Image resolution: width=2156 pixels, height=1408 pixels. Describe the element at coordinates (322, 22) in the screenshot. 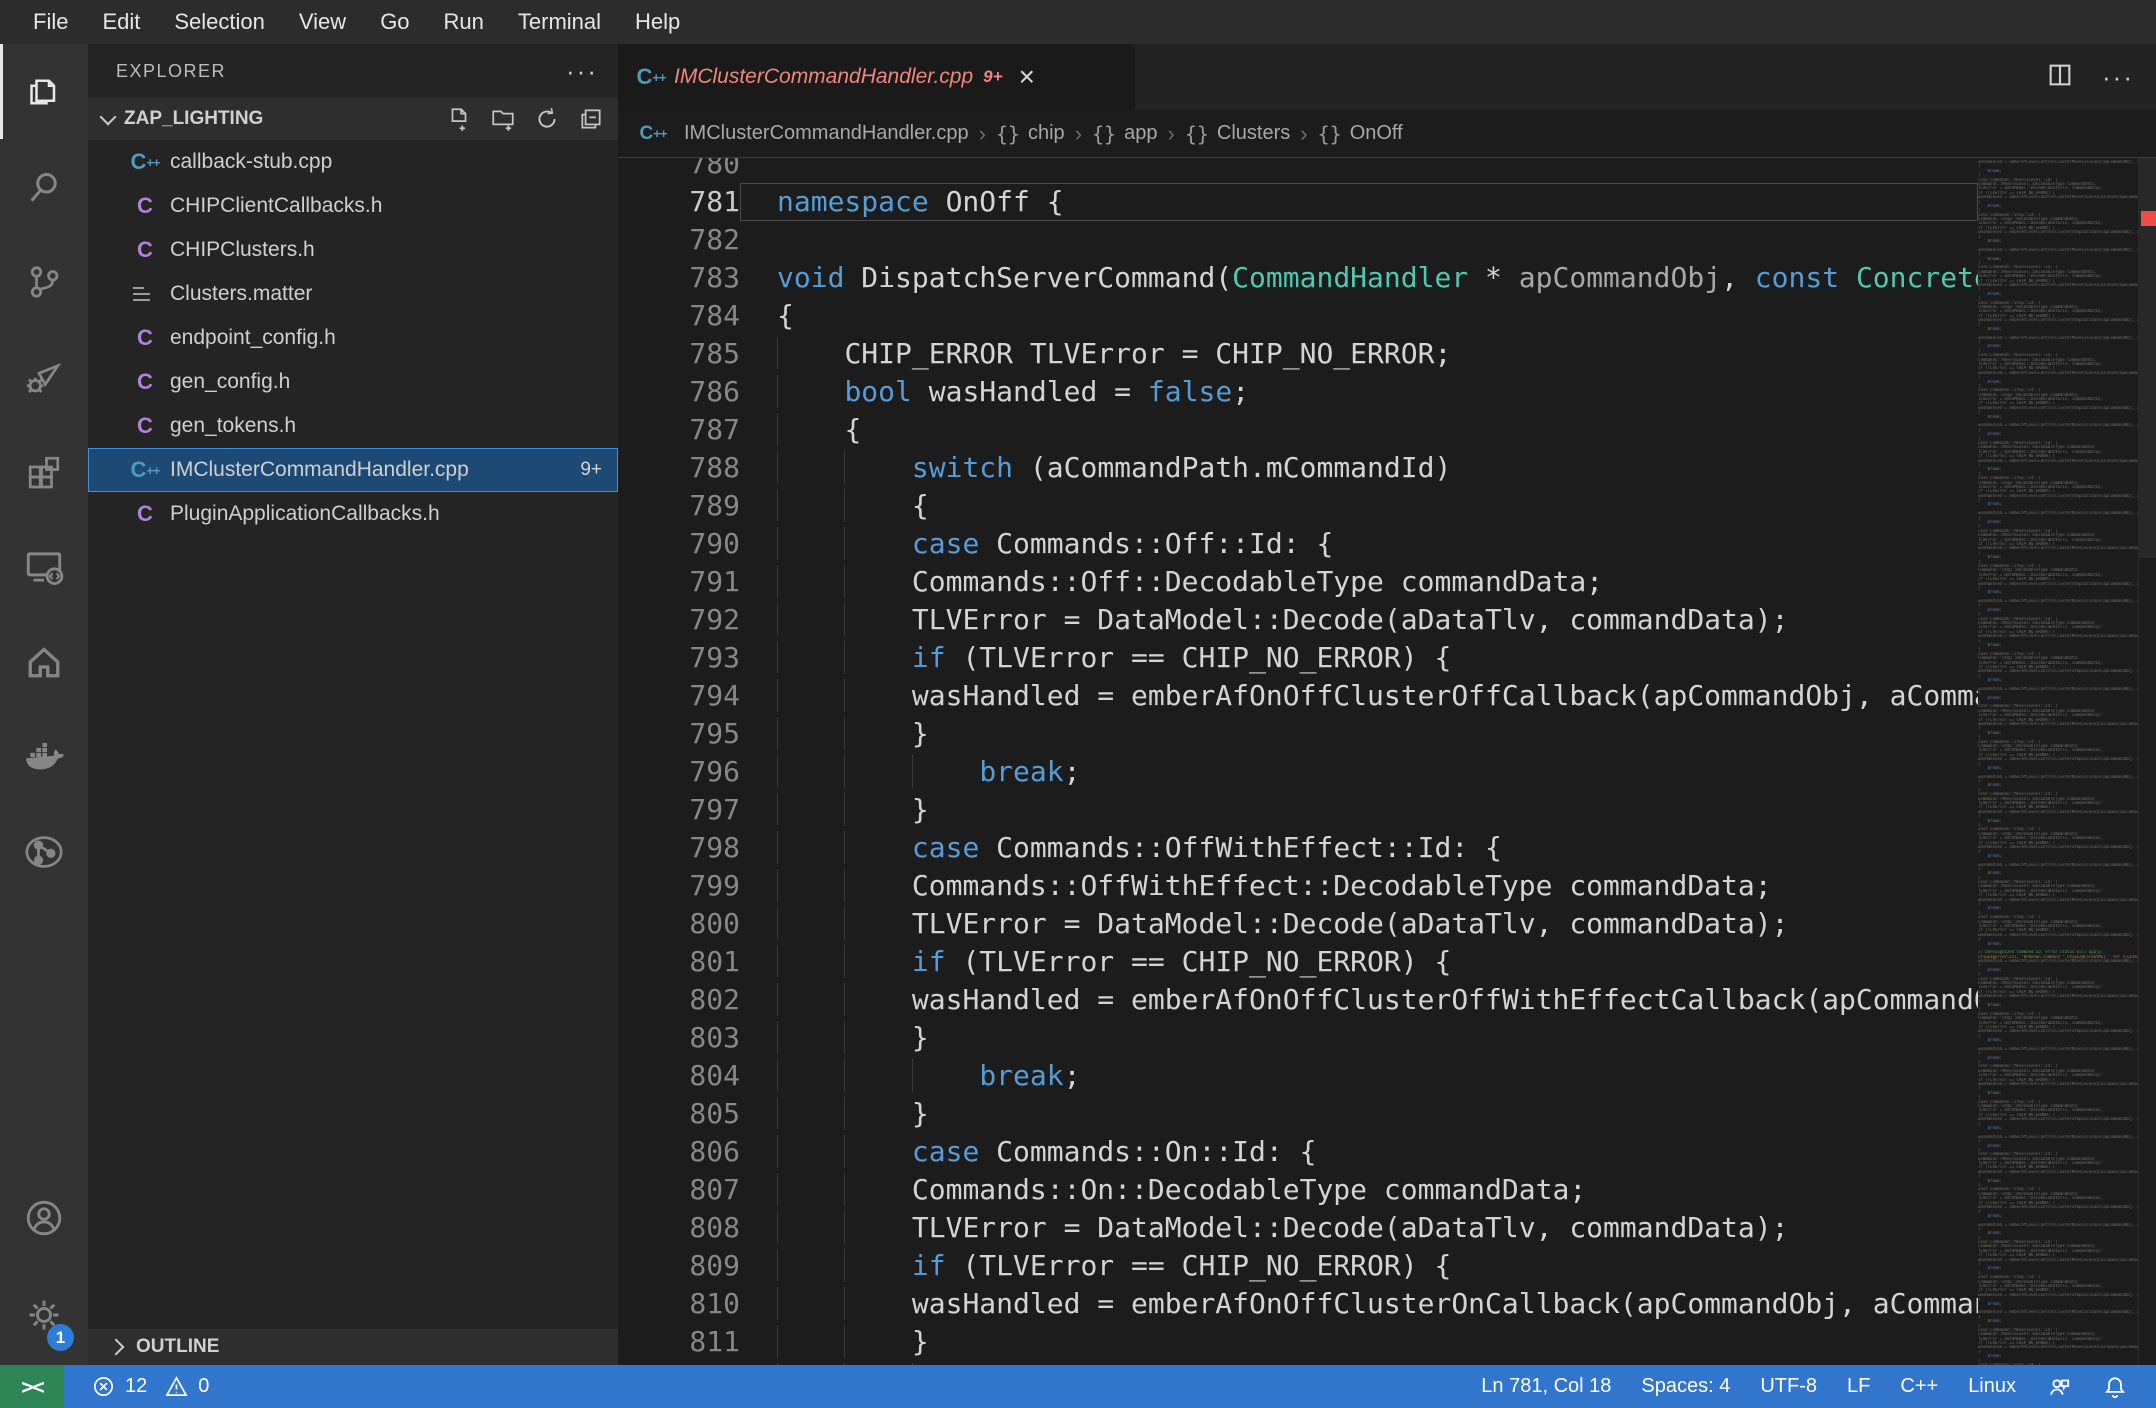

I see `menu-view: View` at that location.